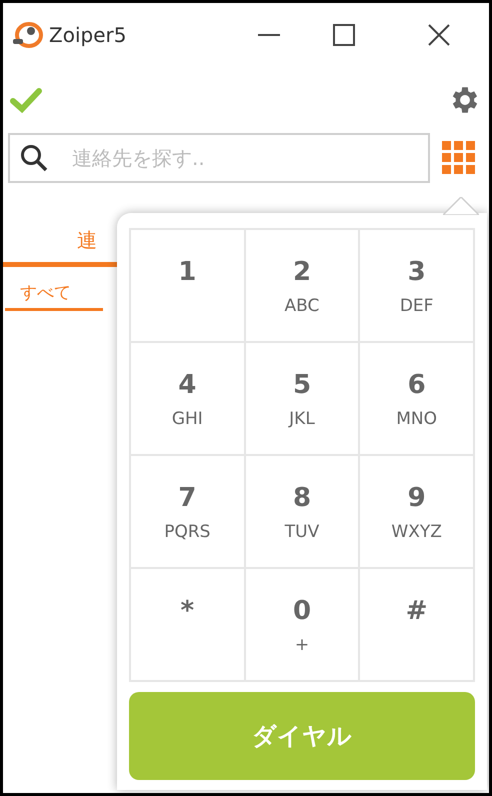  I want to click on minimize-icon, so click(269, 35).